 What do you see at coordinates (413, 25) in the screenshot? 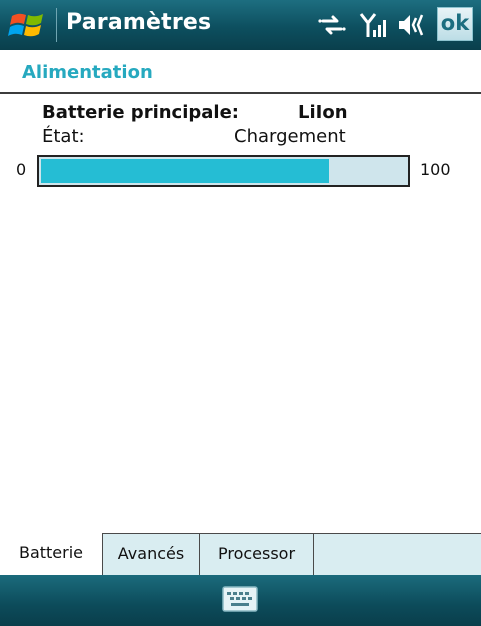
I see `volume-icon` at bounding box center [413, 25].